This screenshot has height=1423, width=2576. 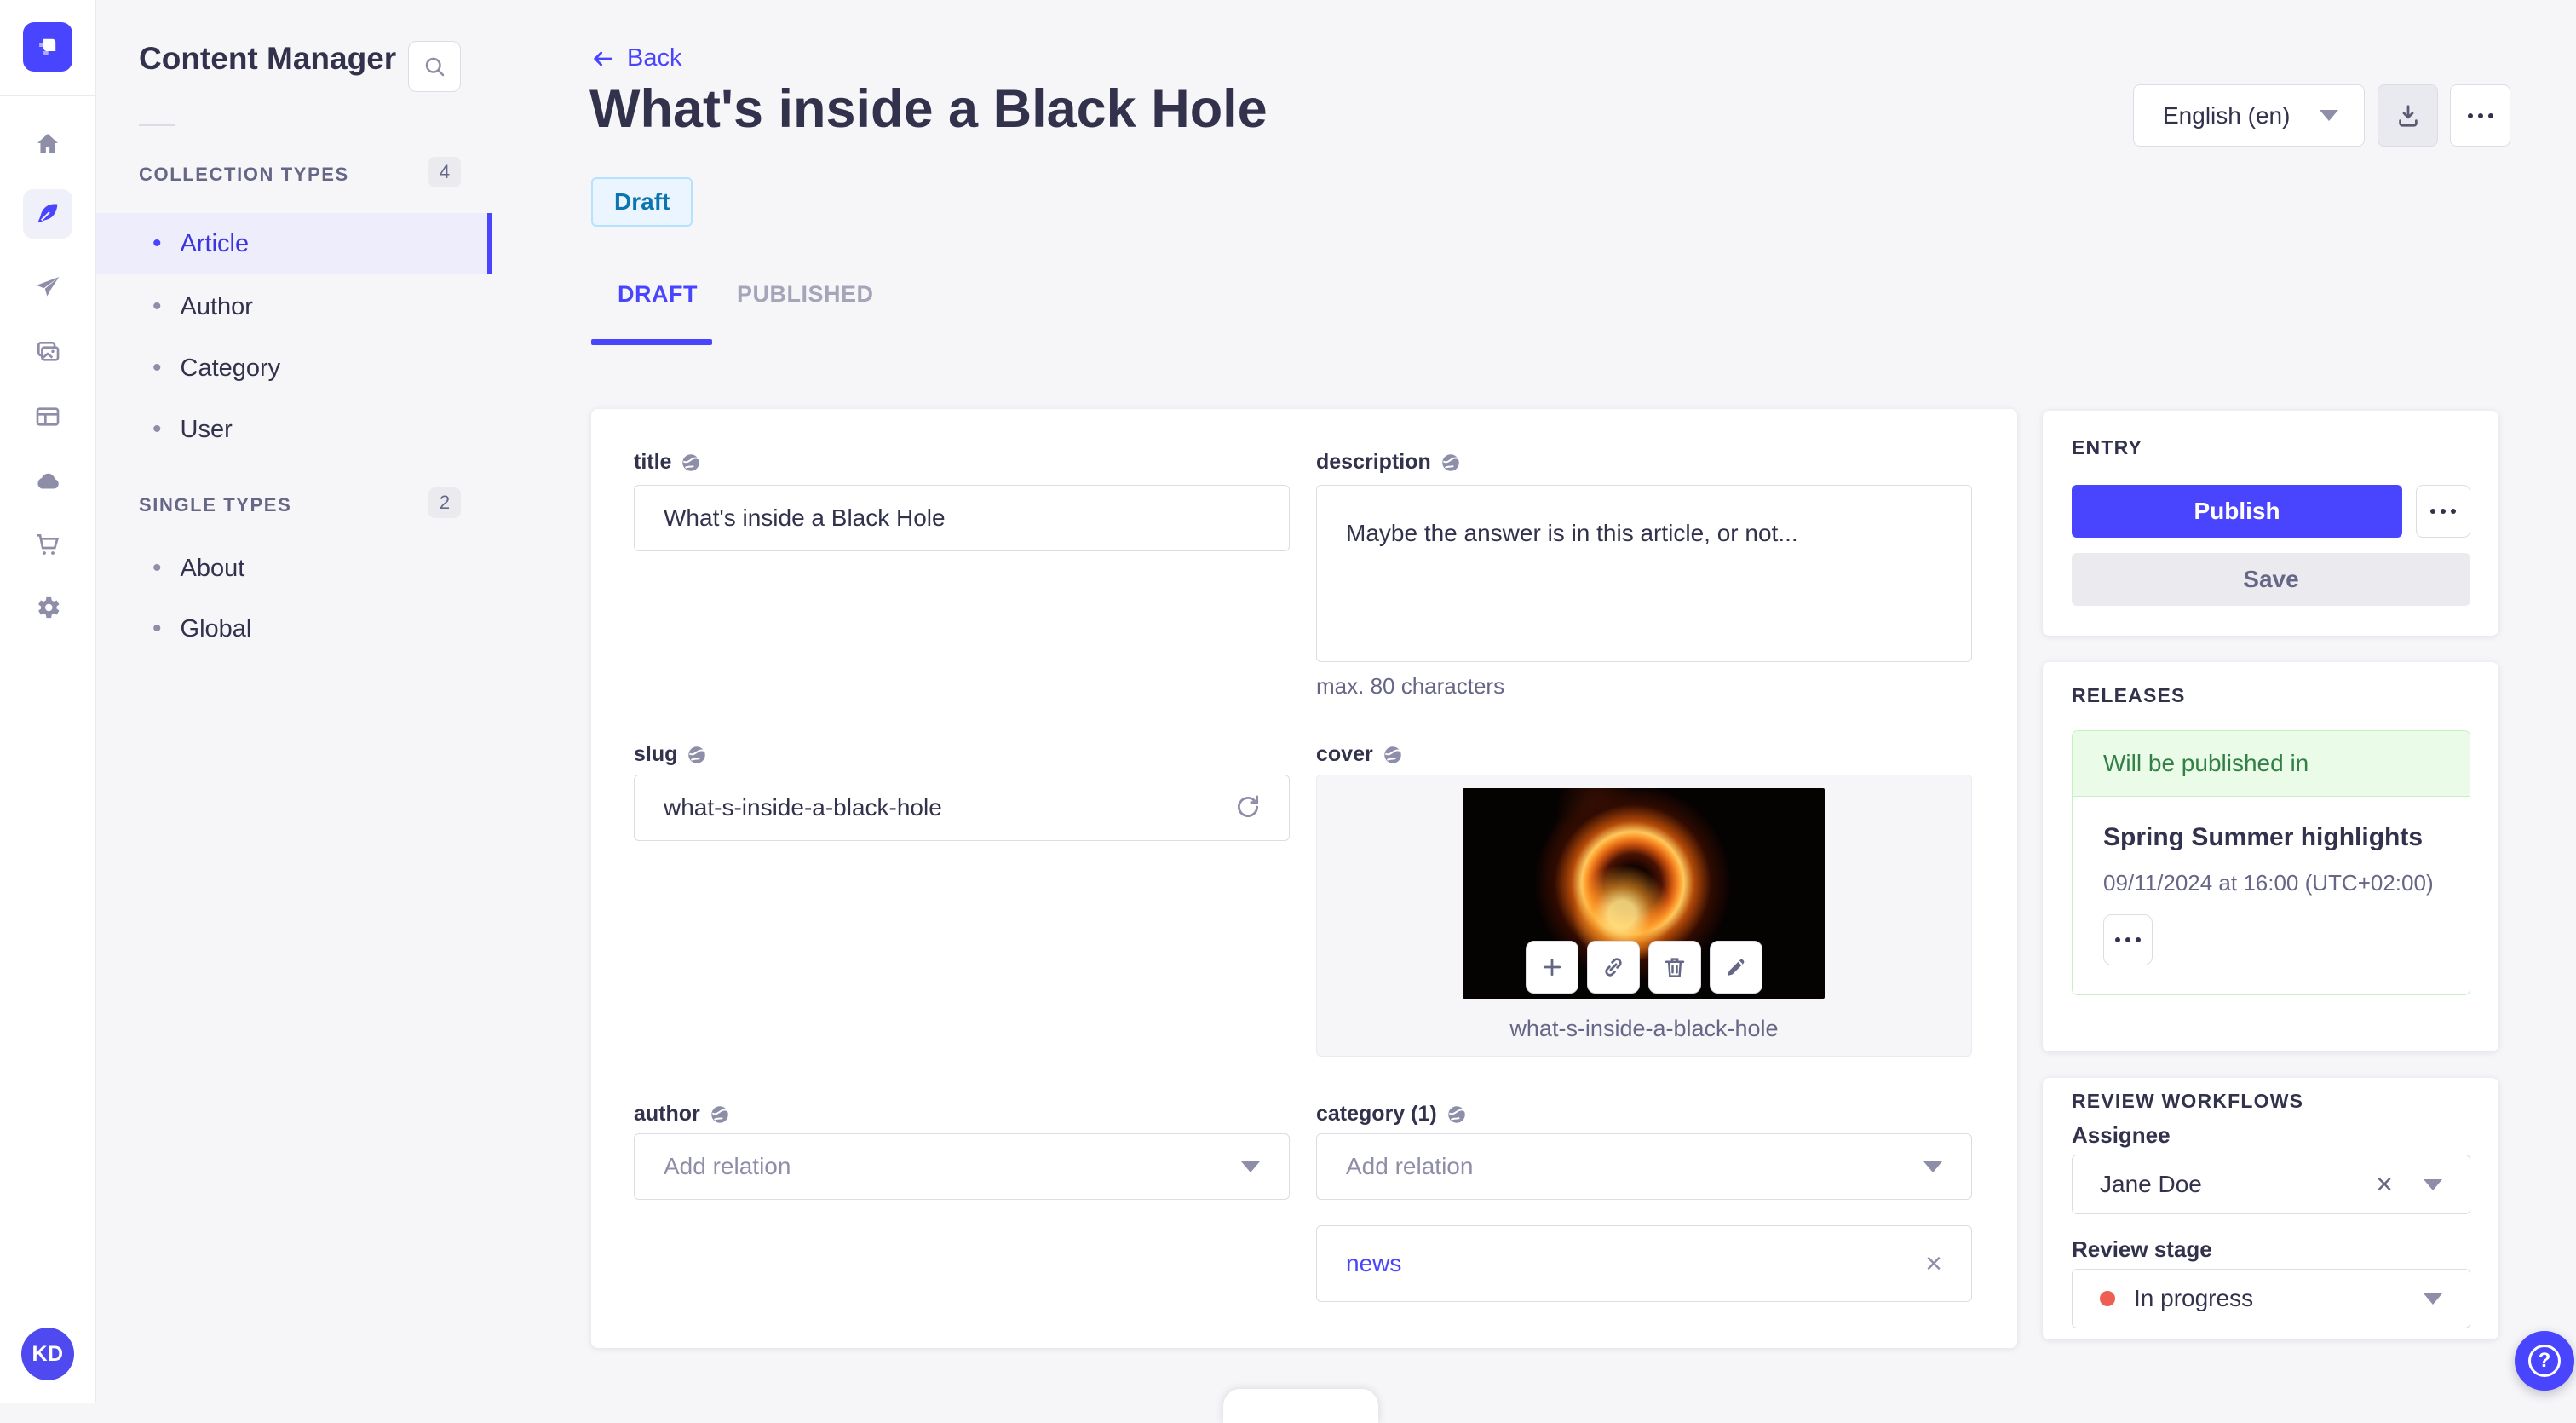 I want to click on deploy-cloud-icon, so click(x=48, y=481).